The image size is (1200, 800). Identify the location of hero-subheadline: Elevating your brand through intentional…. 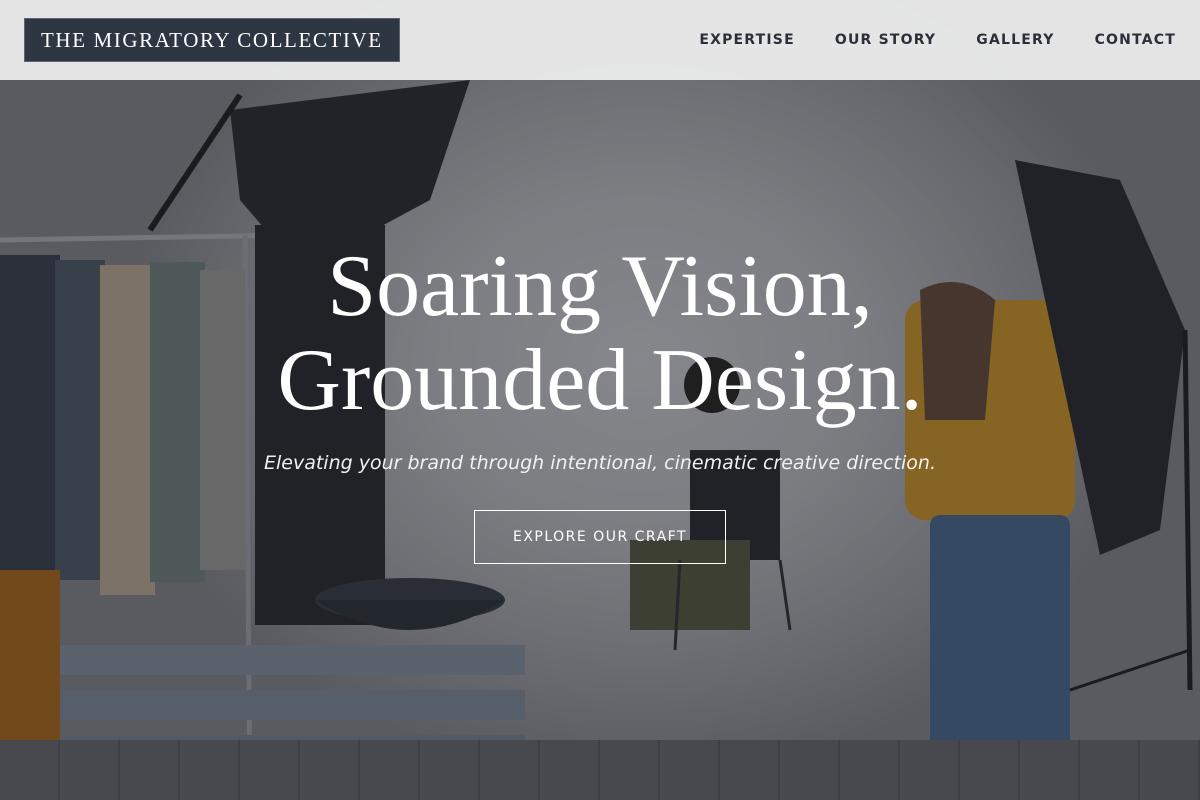
(600, 463).